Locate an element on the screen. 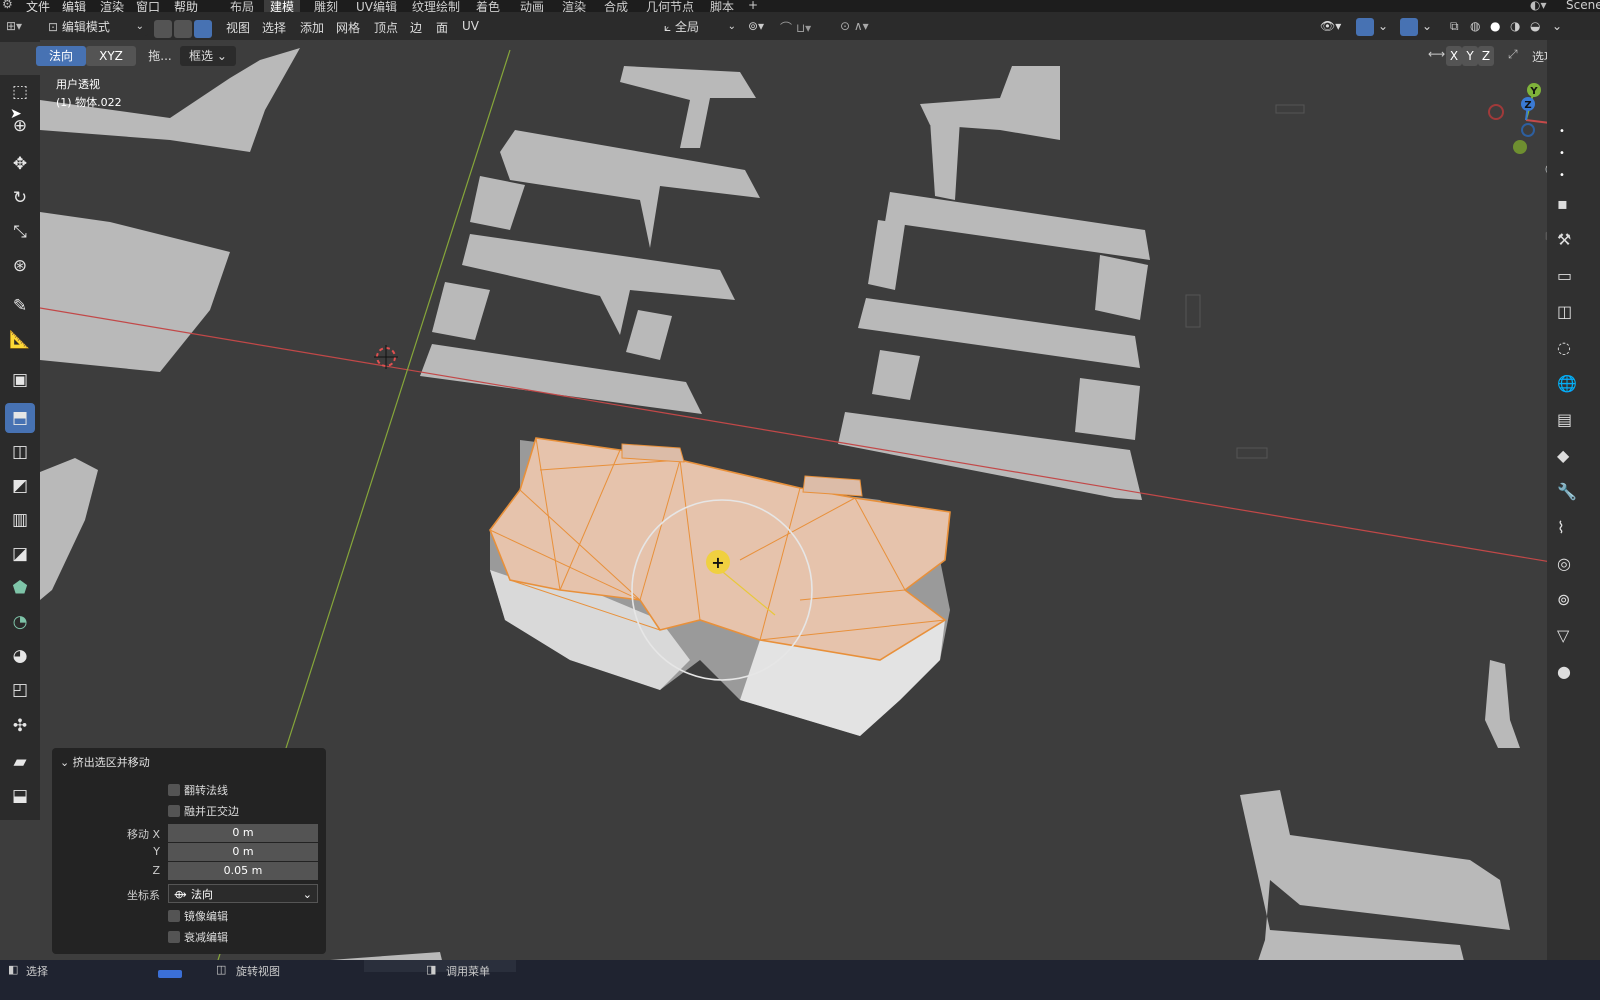  move-icon: ✥ is located at coordinates (20, 164).